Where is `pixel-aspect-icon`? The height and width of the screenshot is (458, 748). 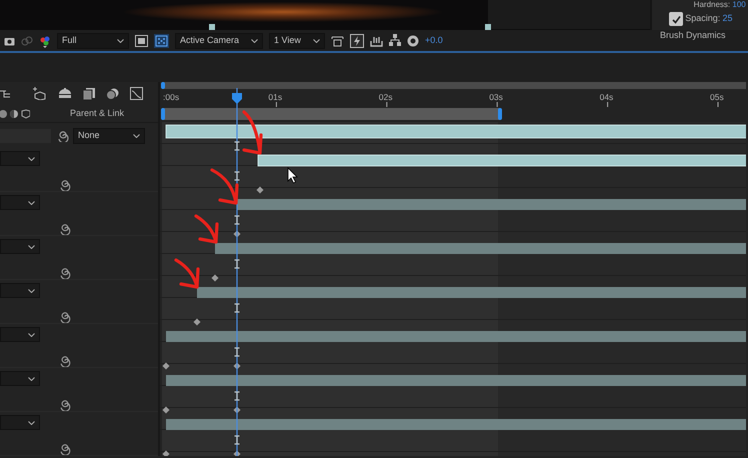 pixel-aspect-icon is located at coordinates (337, 40).